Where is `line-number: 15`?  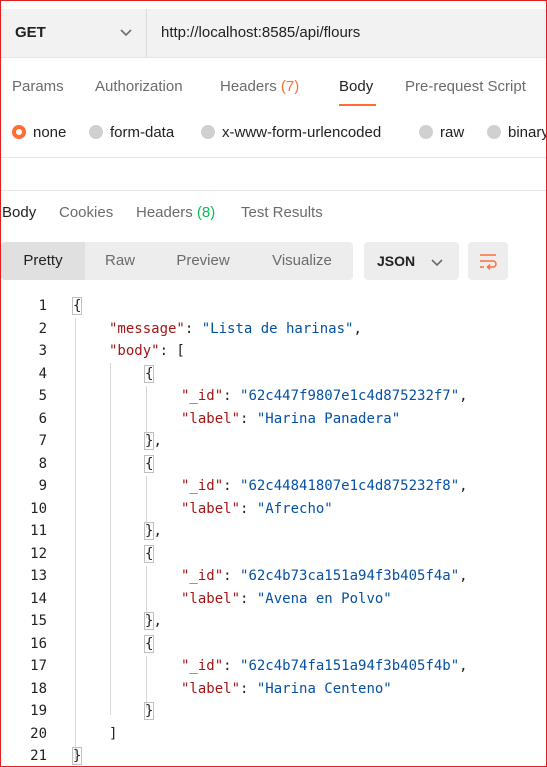 line-number: 15 is located at coordinates (38, 621).